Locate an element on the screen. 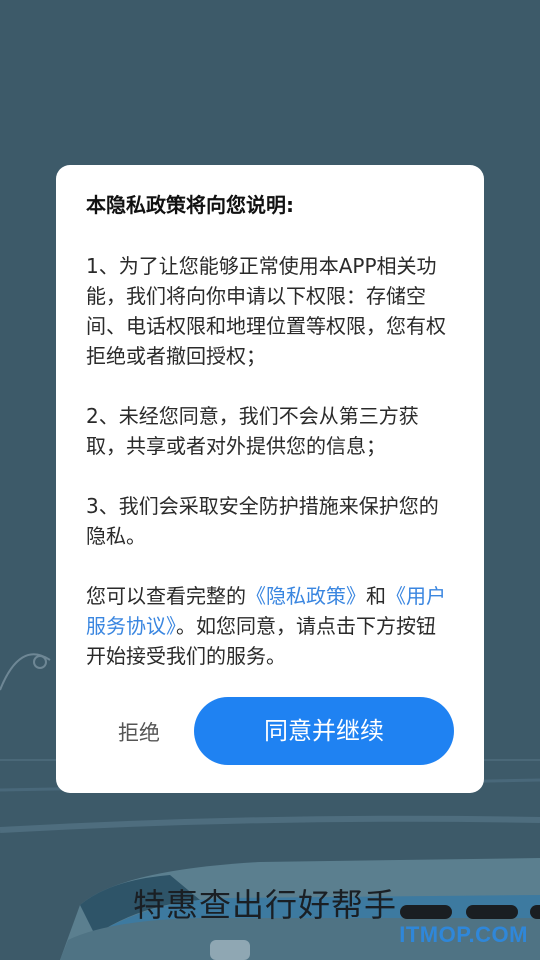 This screenshot has width=540, height=960. reject-button: 拒绝 is located at coordinates (139, 732).